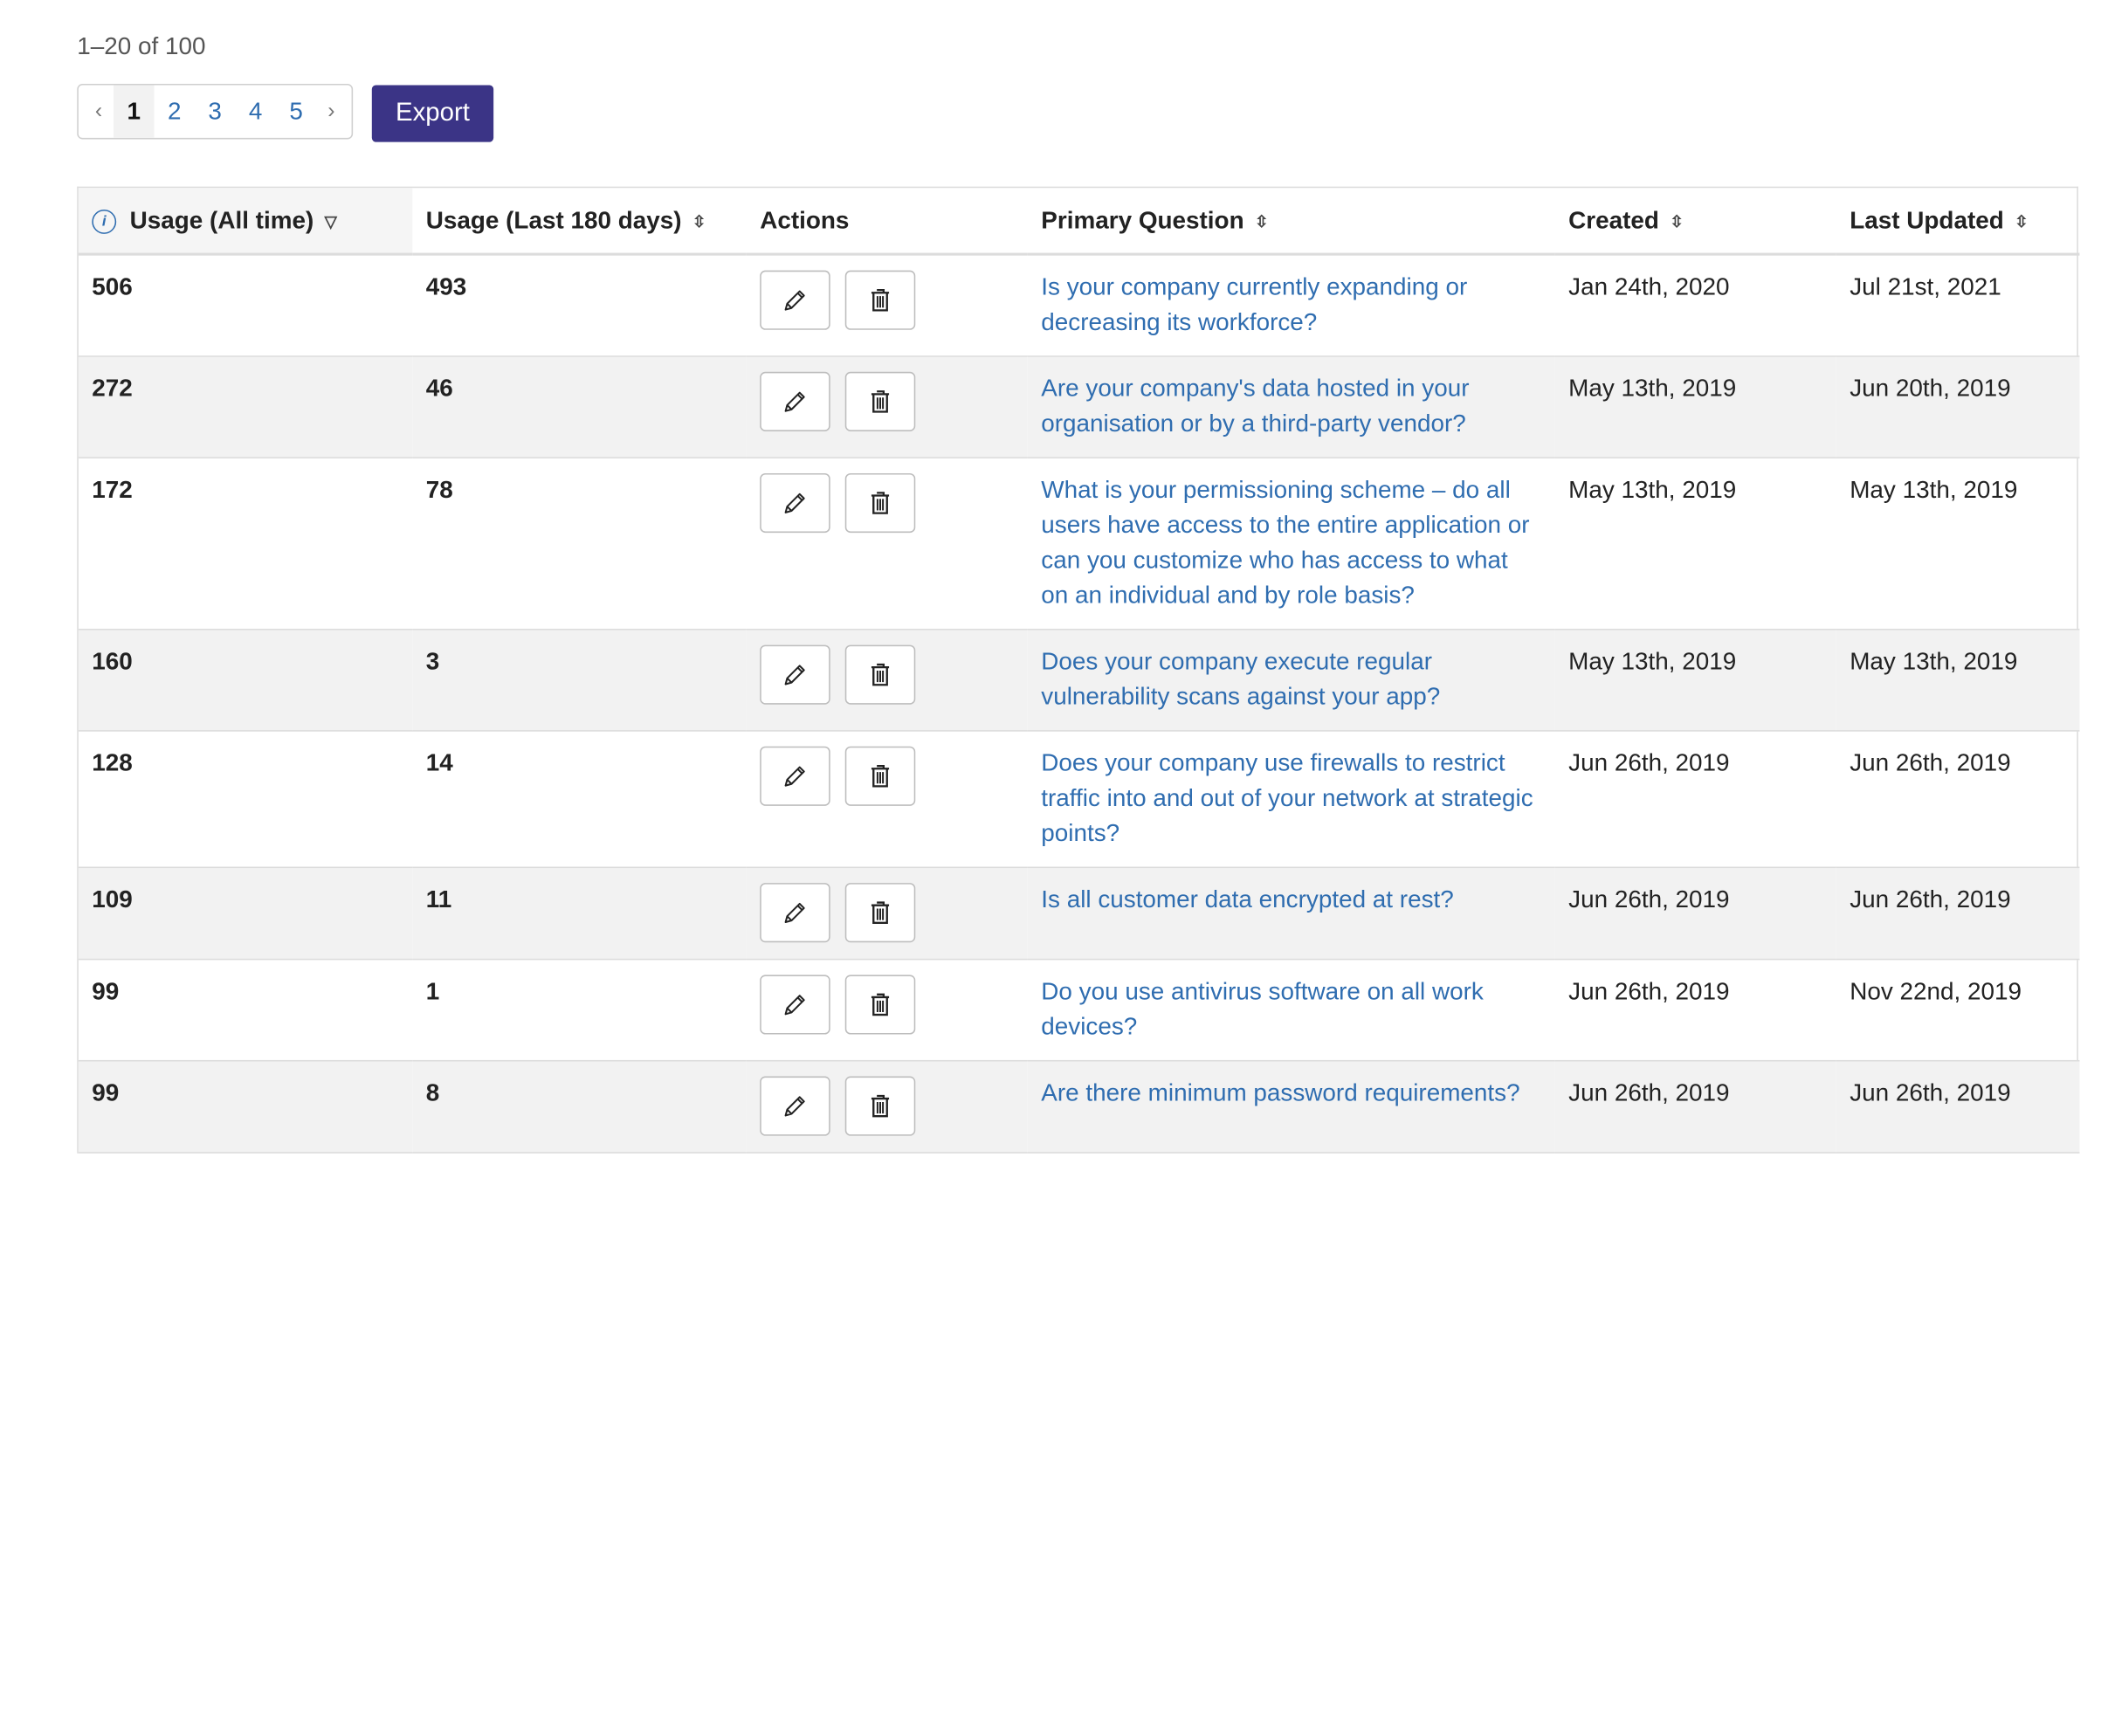 This screenshot has height=1736, width=2108. I want to click on usage-last-180-days-cell: 11, so click(579, 914).